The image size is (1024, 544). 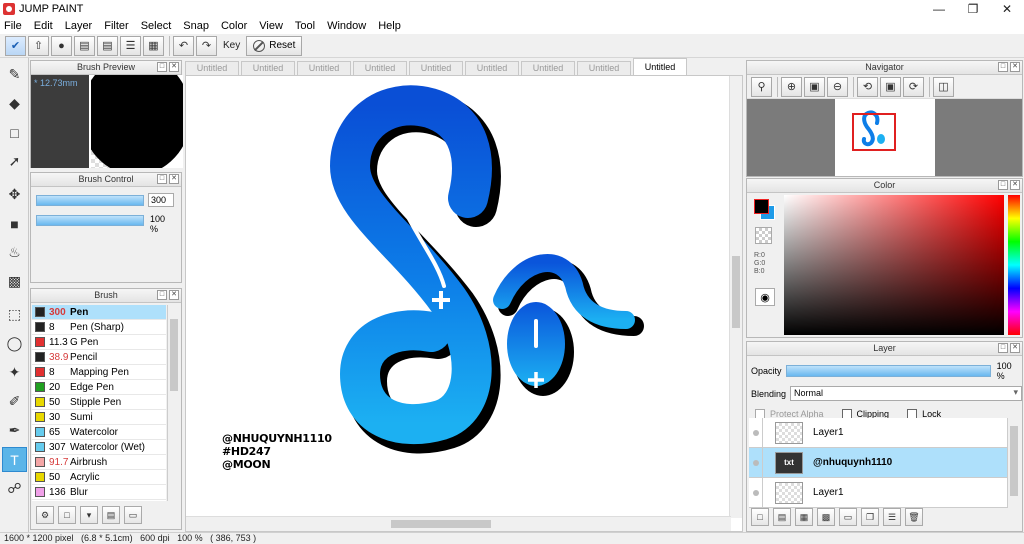 What do you see at coordinates (782, 517) in the screenshot?
I see `new-raster-layer-icon: ▤` at bounding box center [782, 517].